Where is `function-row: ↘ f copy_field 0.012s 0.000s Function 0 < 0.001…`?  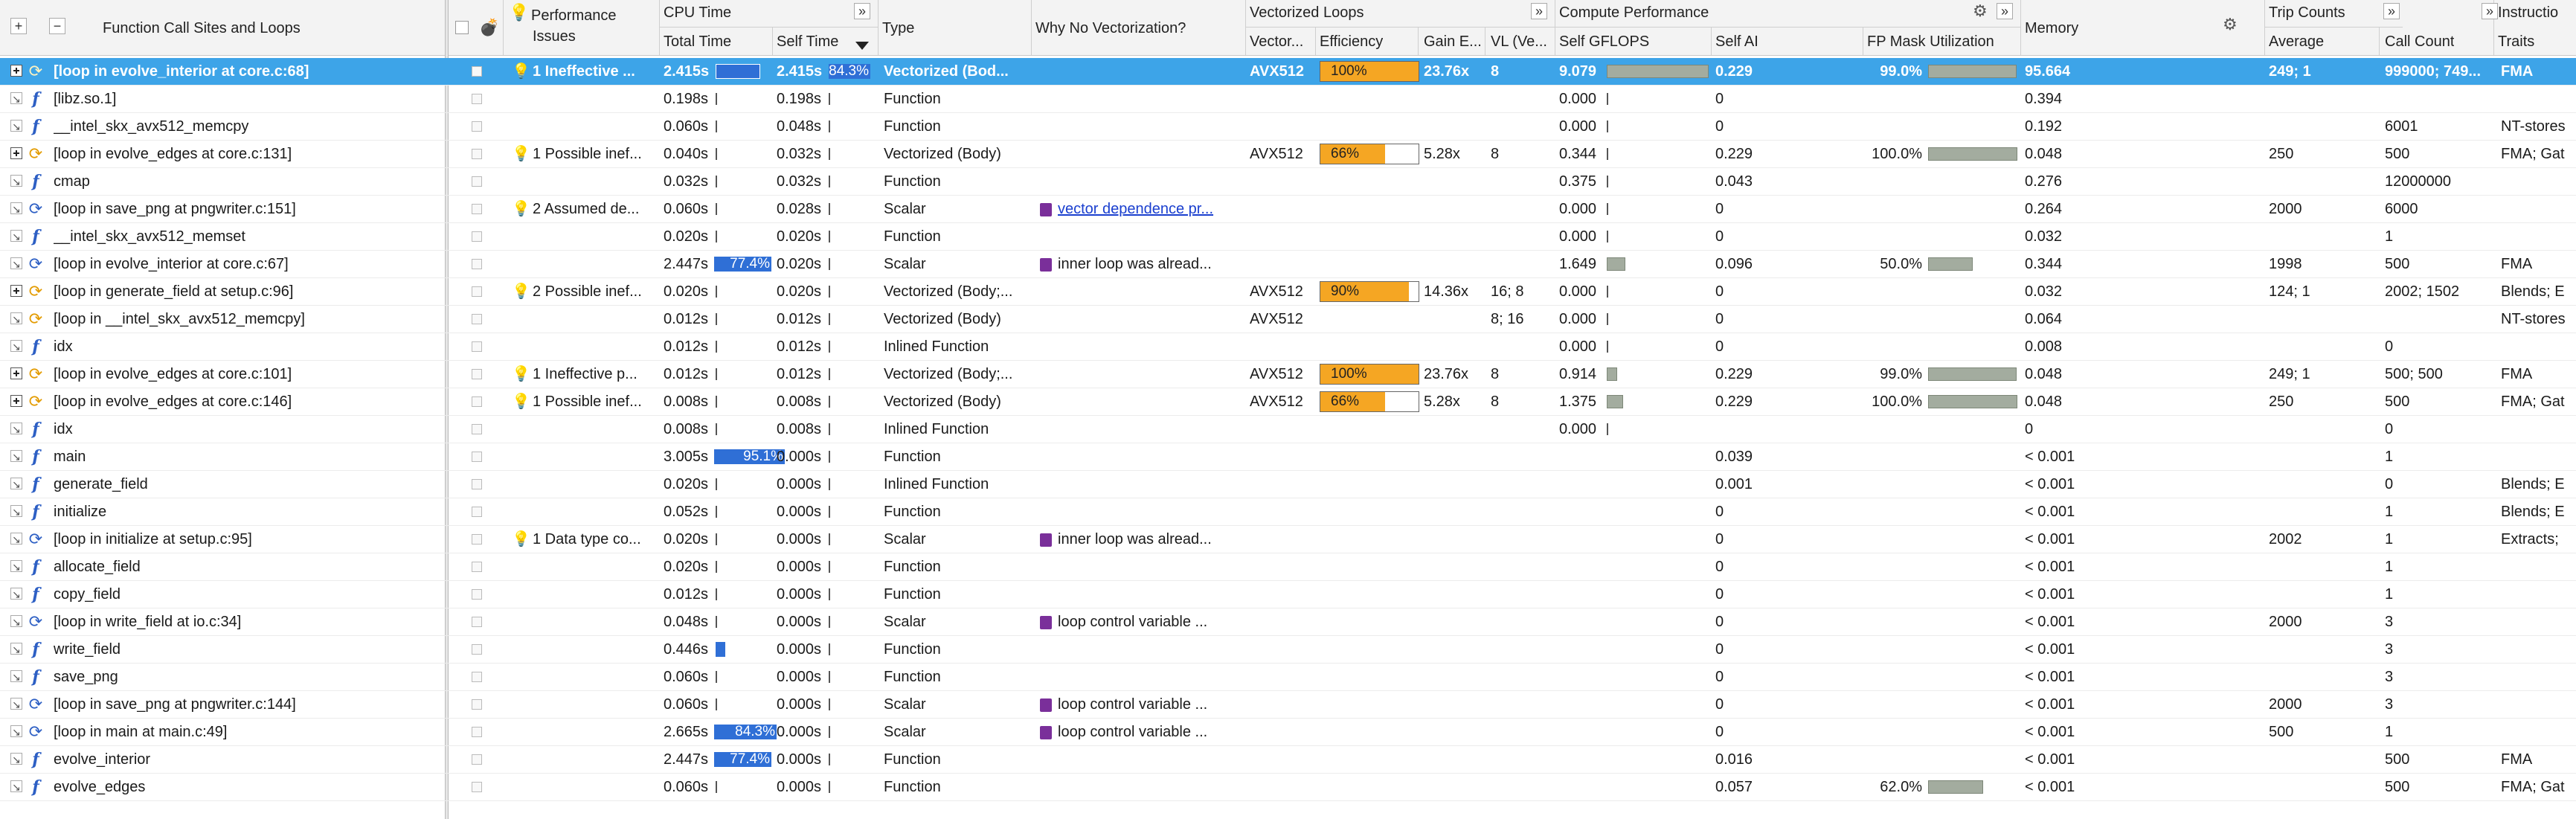 function-row: ↘ f copy_field 0.012s 0.000s Function 0 < 0.001… is located at coordinates (1288, 594).